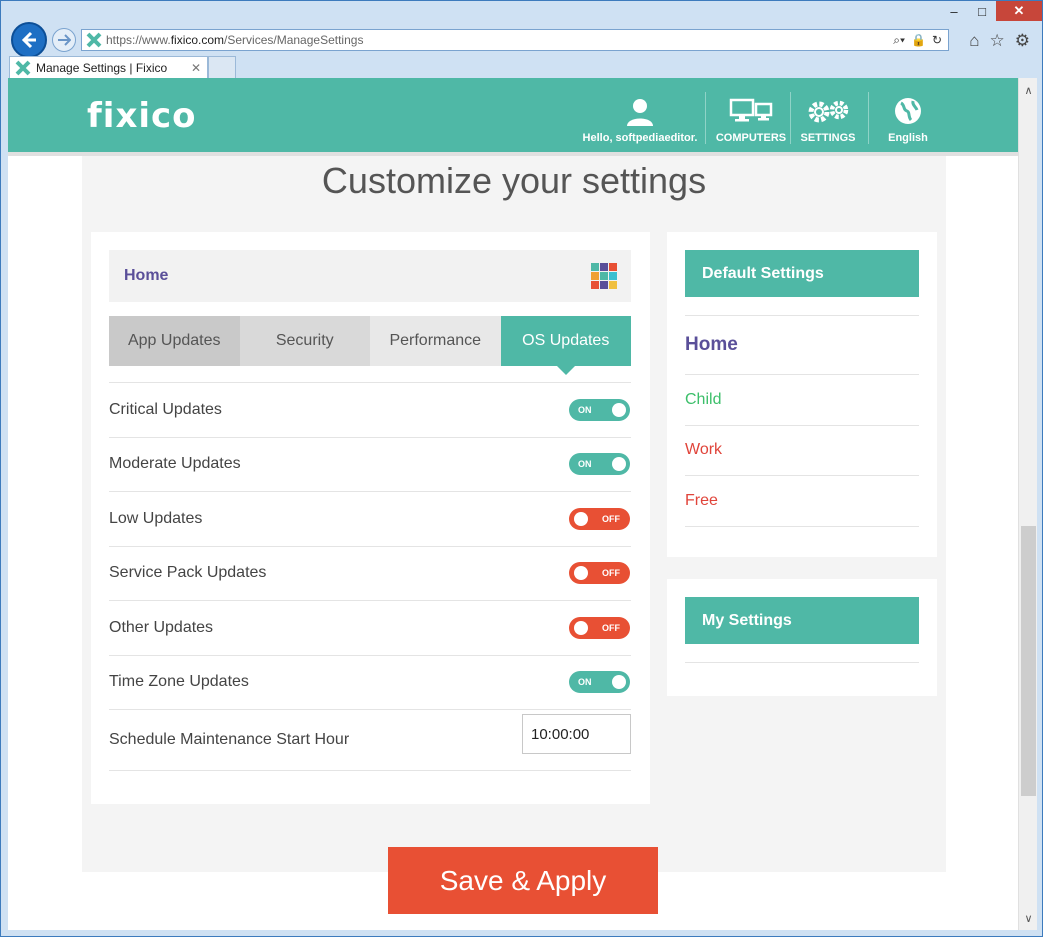  I want to click on maintenance-row: Schedule Maintenance Start Hour 10:00:00, so click(370, 740).